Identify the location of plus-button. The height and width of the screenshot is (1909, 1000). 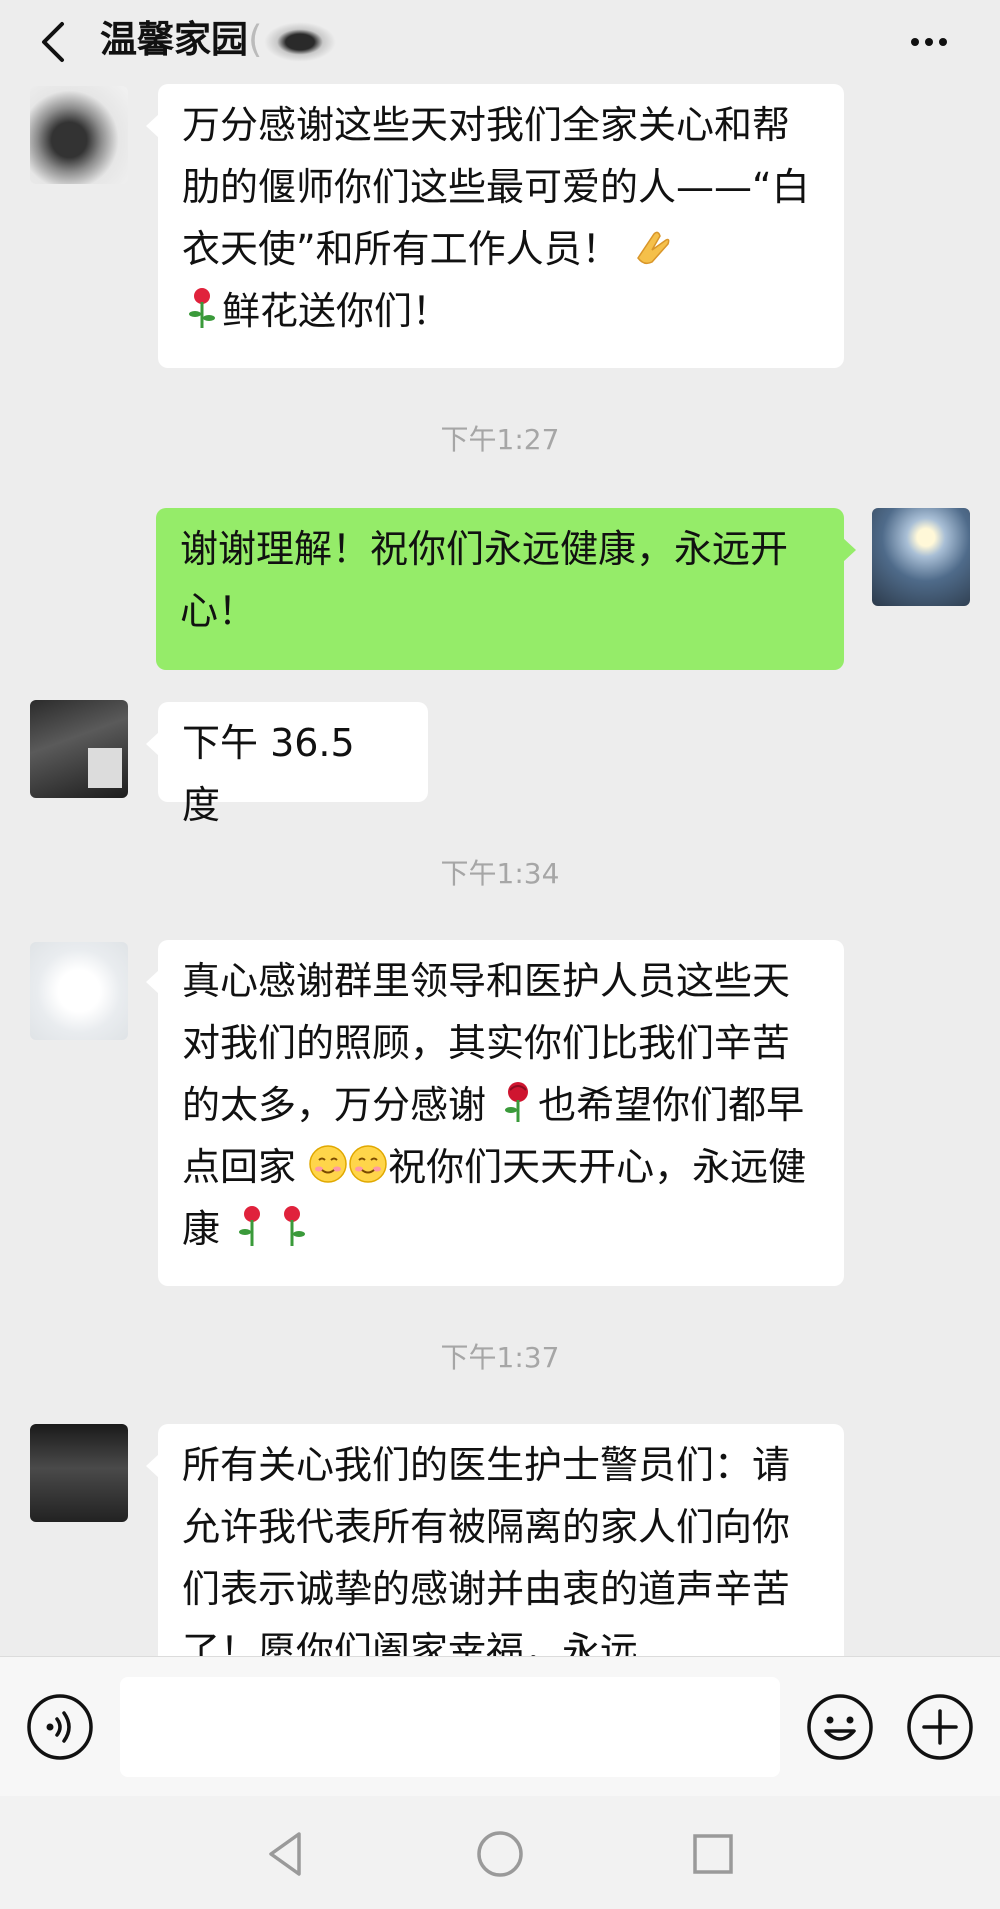
(940, 1727).